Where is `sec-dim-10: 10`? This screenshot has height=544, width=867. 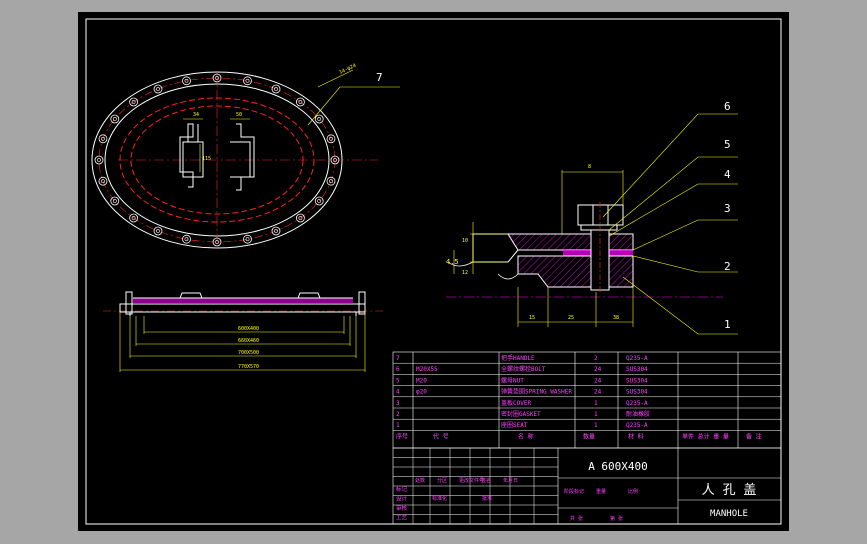
sec-dim-10: 10 is located at coordinates (465, 241).